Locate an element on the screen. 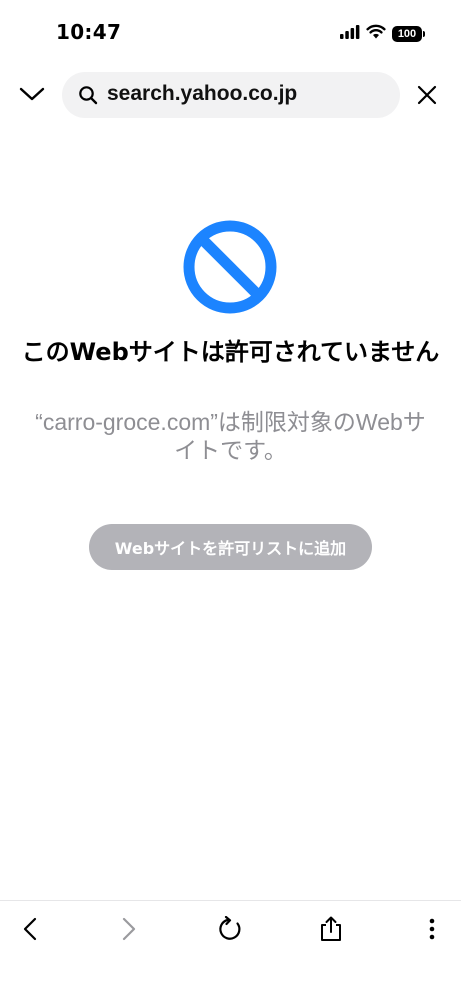 This screenshot has width=461, height=1000. share-icon is located at coordinates (331, 931).